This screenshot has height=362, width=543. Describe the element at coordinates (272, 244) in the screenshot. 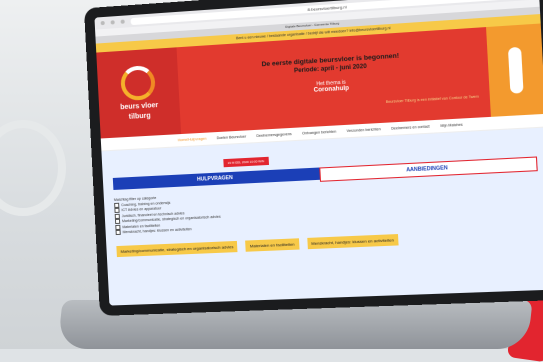

I see `card-materialen: Materialen en faciliteiten` at that location.